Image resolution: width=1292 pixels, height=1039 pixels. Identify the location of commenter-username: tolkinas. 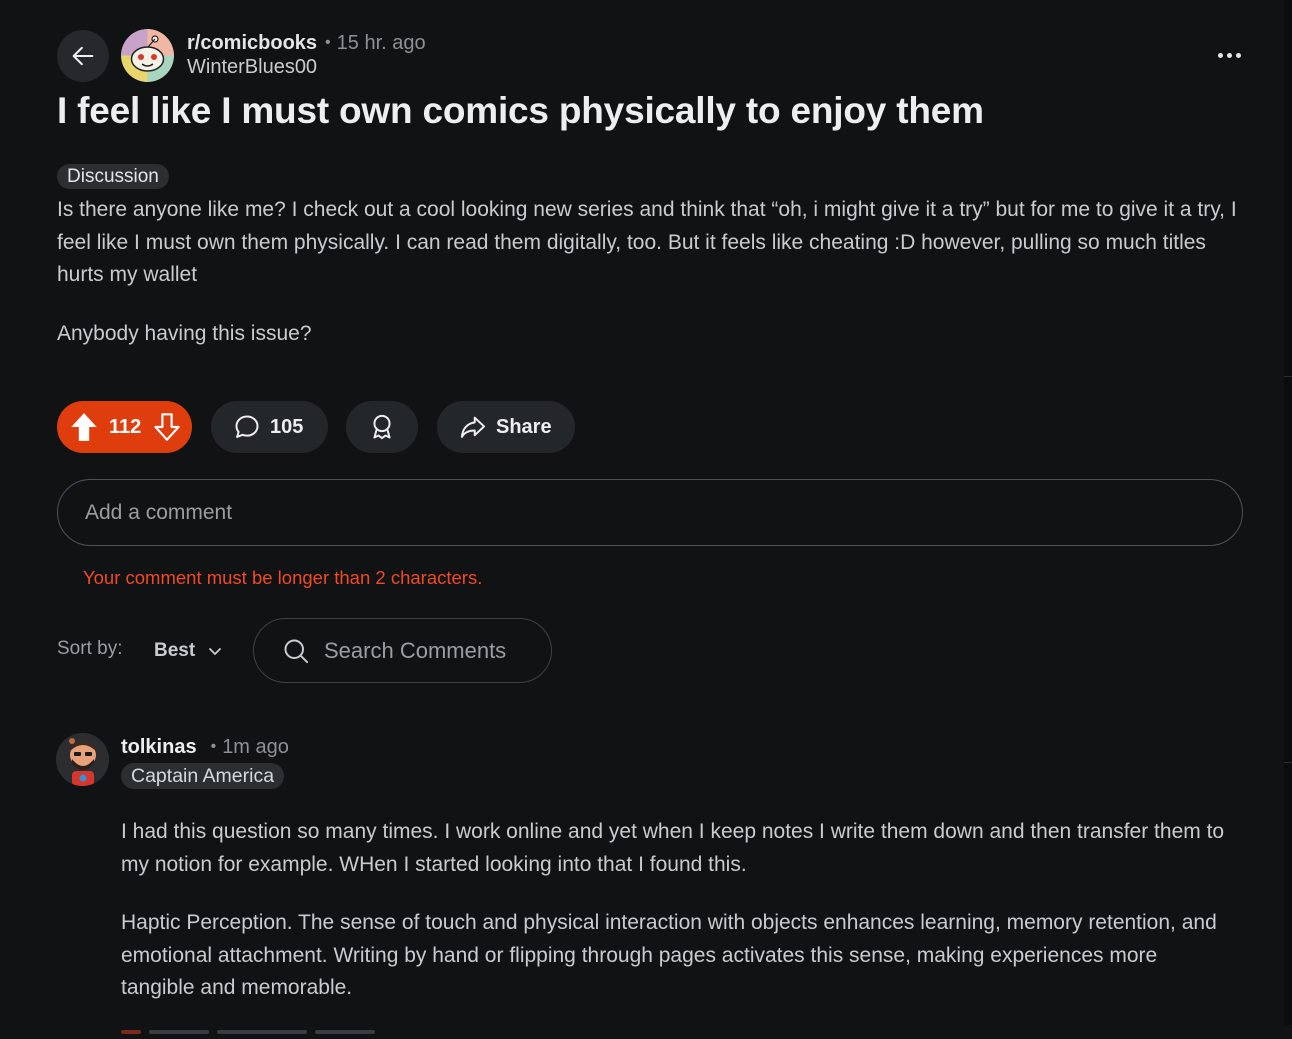
(159, 747).